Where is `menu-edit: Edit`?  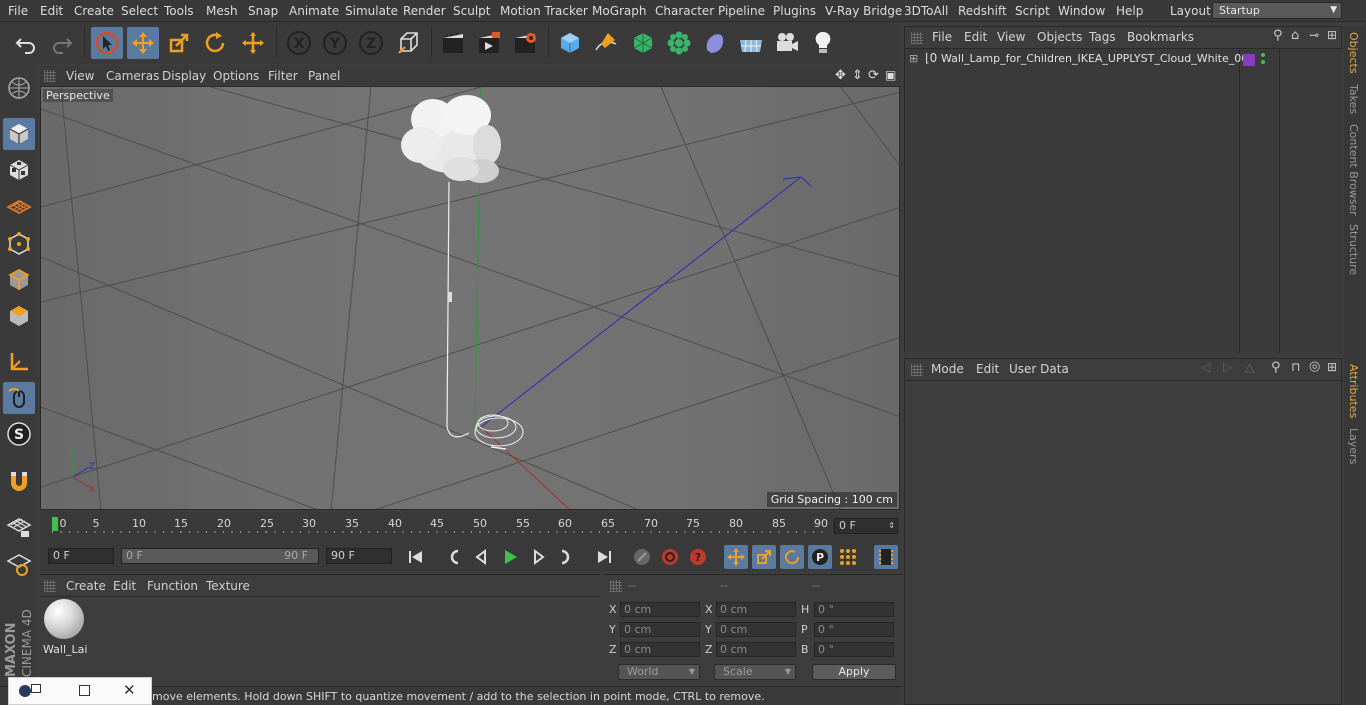
menu-edit: Edit is located at coordinates (51, 11).